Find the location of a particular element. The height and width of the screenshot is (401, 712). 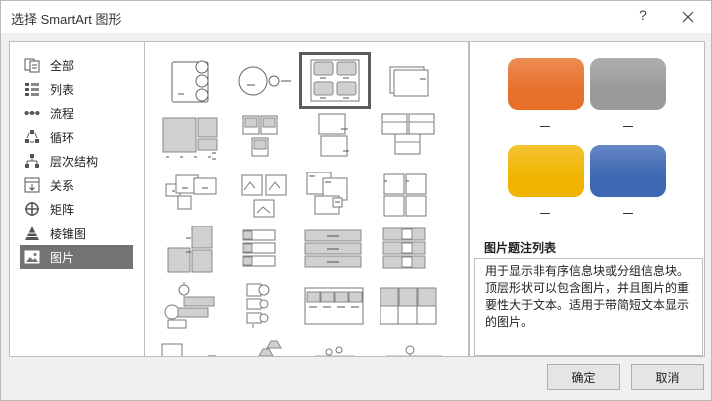

close-button is located at coordinates (688, 17).